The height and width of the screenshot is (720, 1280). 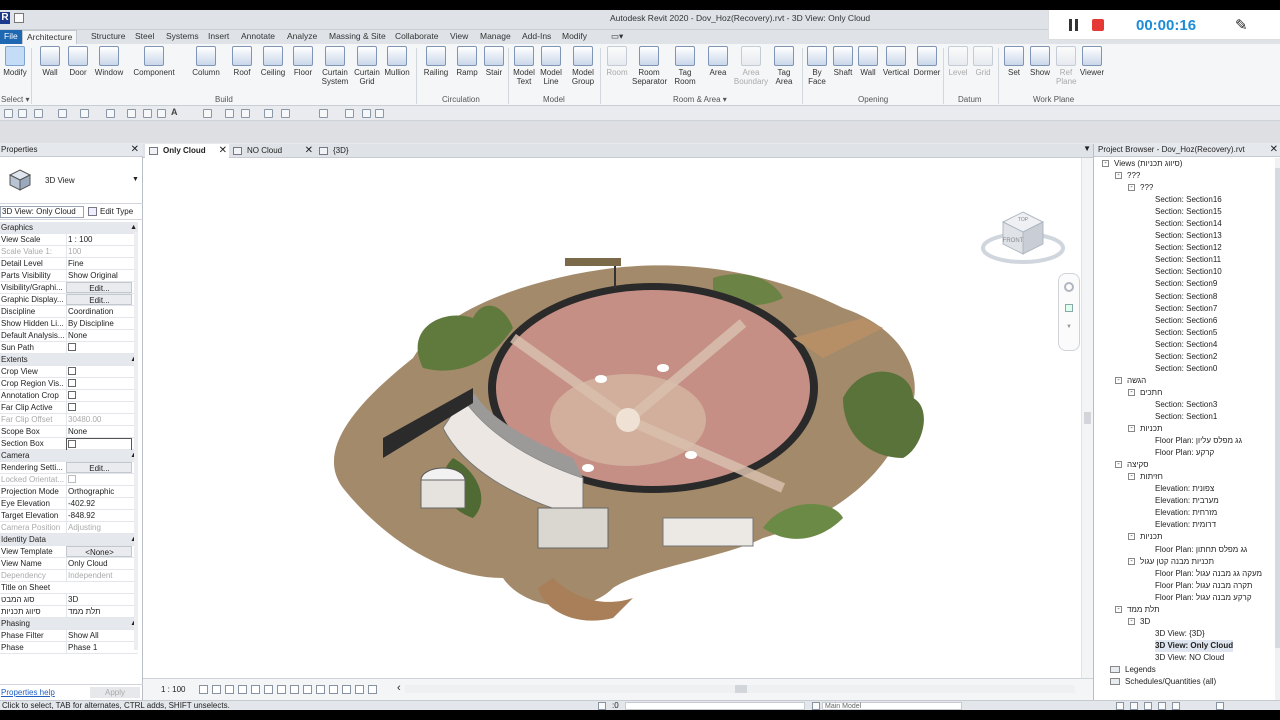 What do you see at coordinates (302, 37) in the screenshot?
I see `tab-analyze: Analyze` at bounding box center [302, 37].